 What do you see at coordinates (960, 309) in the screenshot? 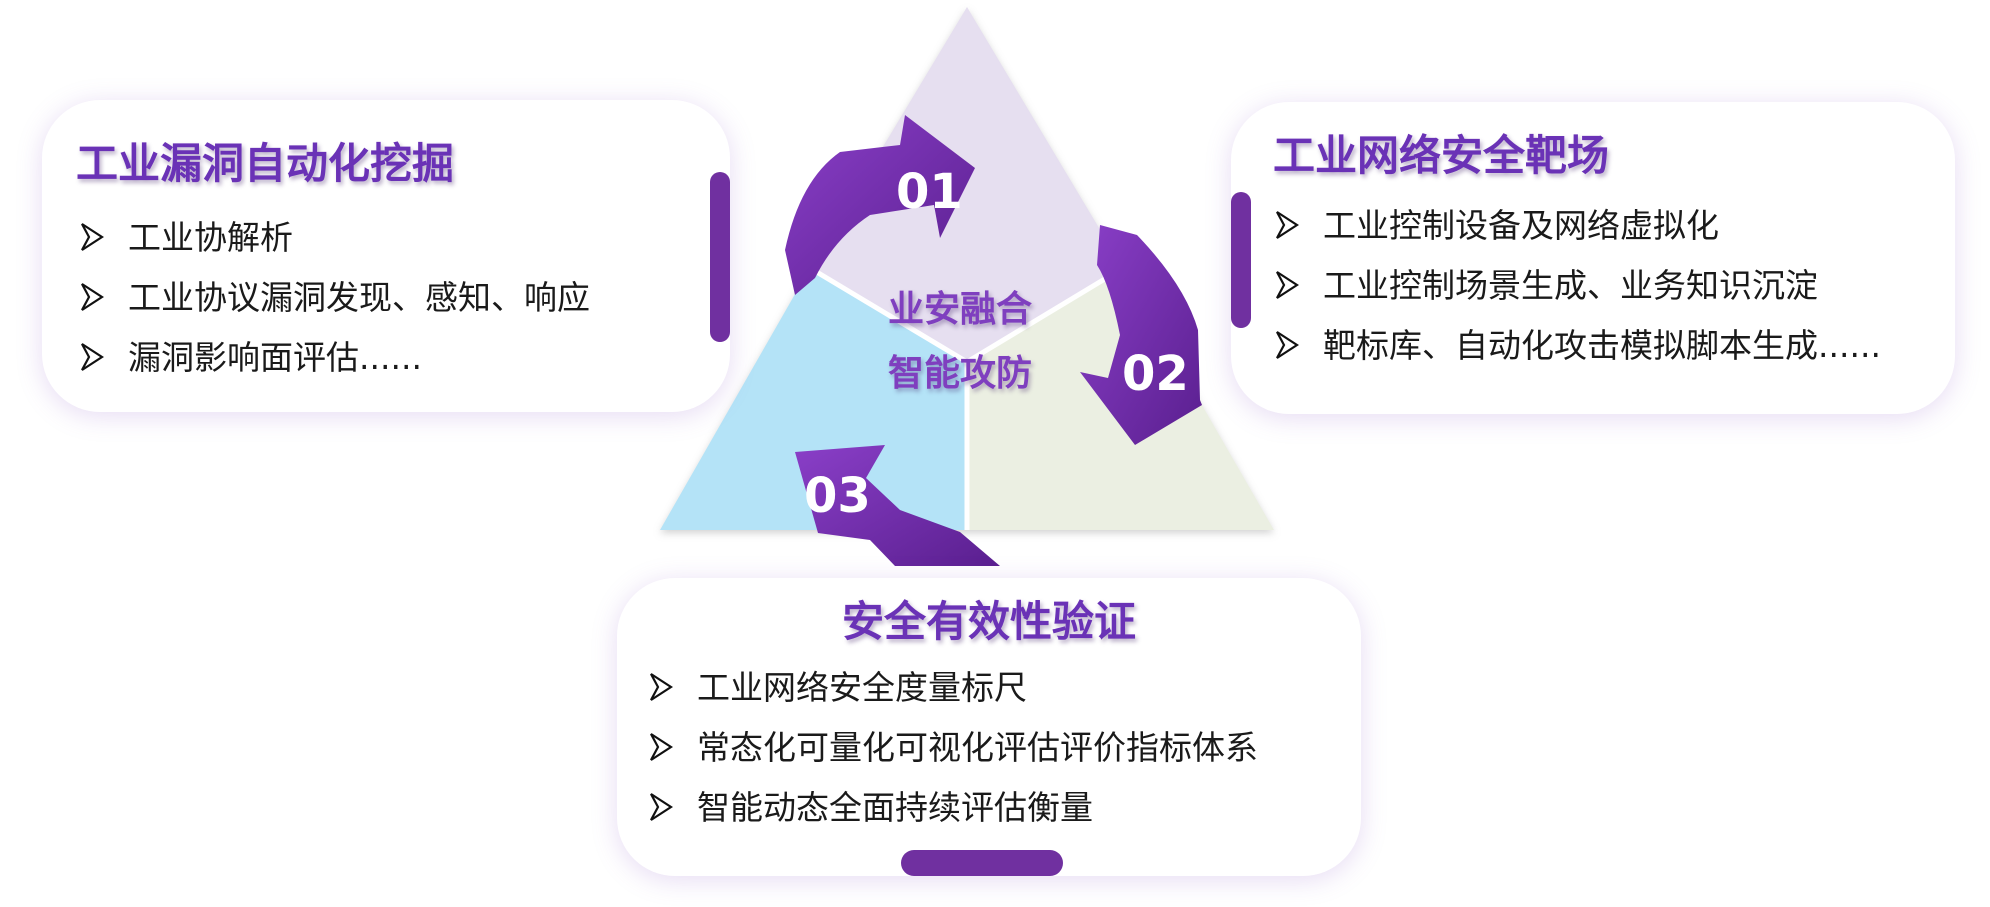
I see `center-label-line1: 业安融合` at bounding box center [960, 309].